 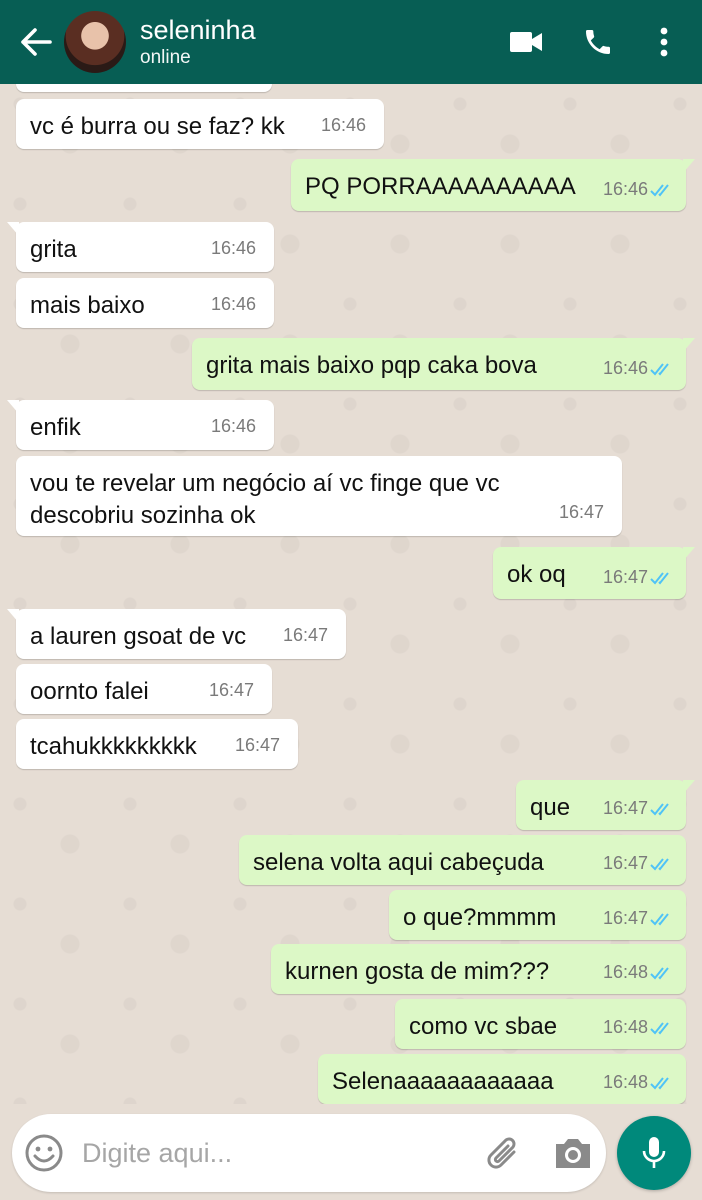 I want to click on more-vert-icon, so click(x=664, y=42).